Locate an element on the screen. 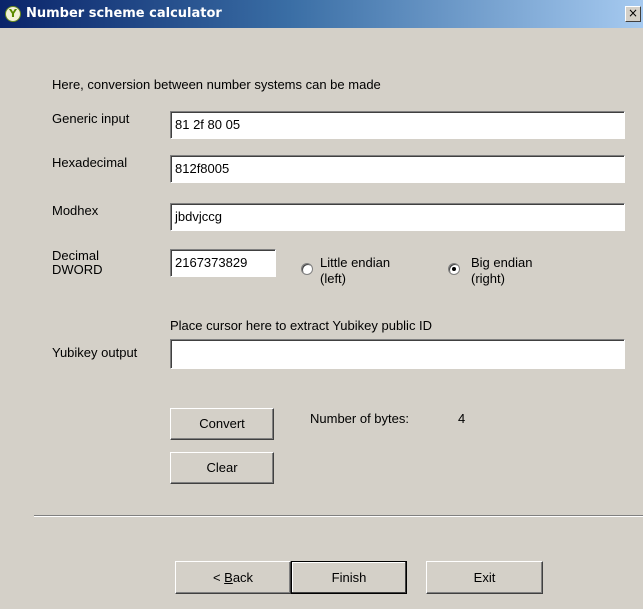  decimal-dword-field: 2167373829 is located at coordinates (223, 263).